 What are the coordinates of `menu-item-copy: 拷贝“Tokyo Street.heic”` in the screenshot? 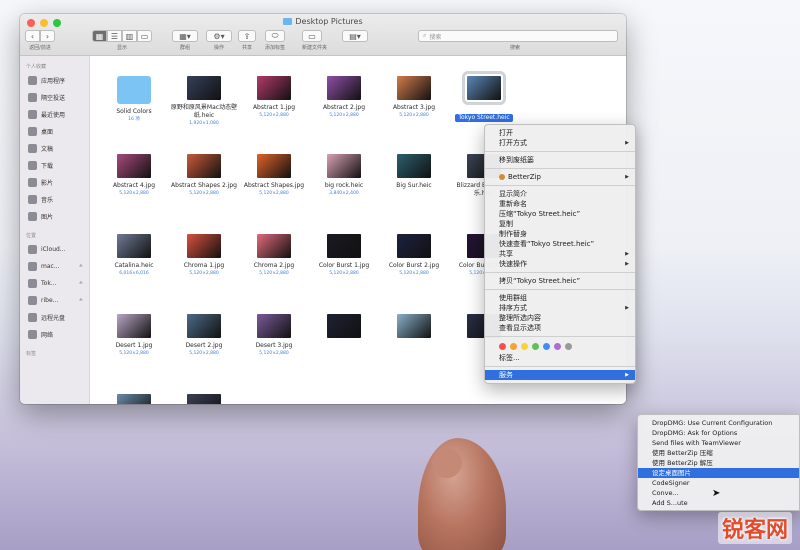 It's located at (560, 281).